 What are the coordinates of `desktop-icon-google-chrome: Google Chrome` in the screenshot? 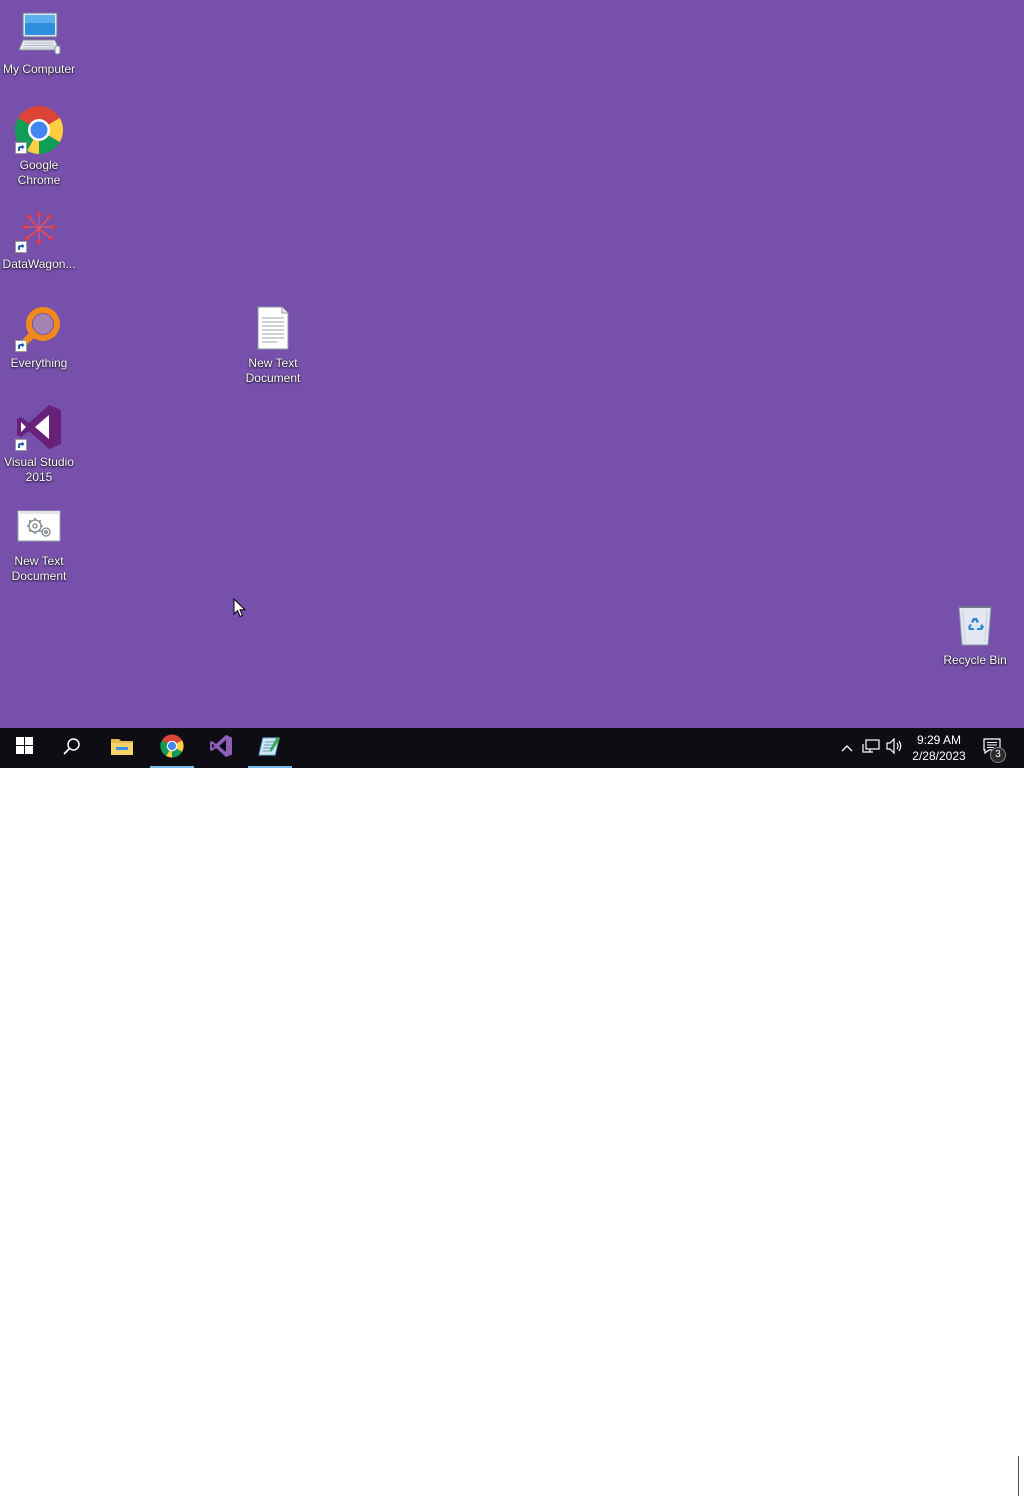 It's located at (39, 146).